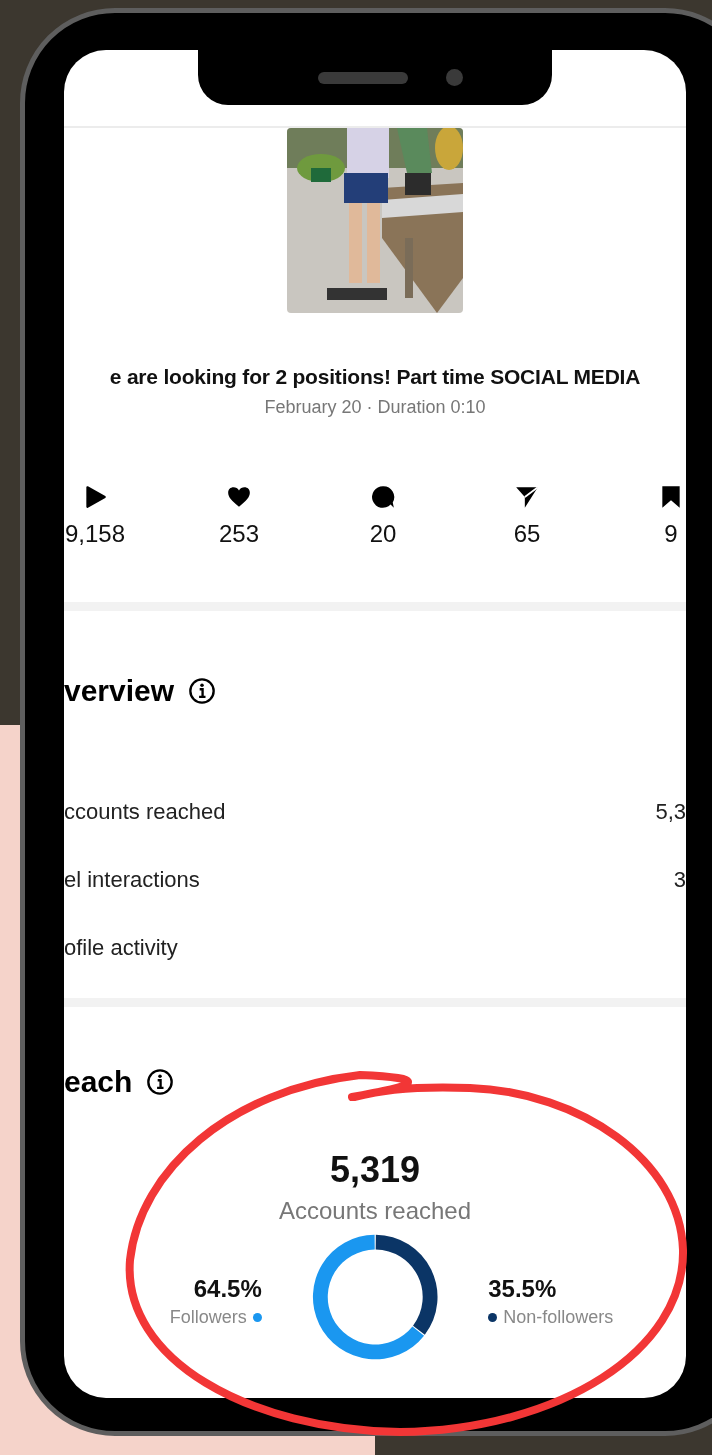 The height and width of the screenshot is (1455, 712). I want to click on stat-value: 253, so click(238, 534).